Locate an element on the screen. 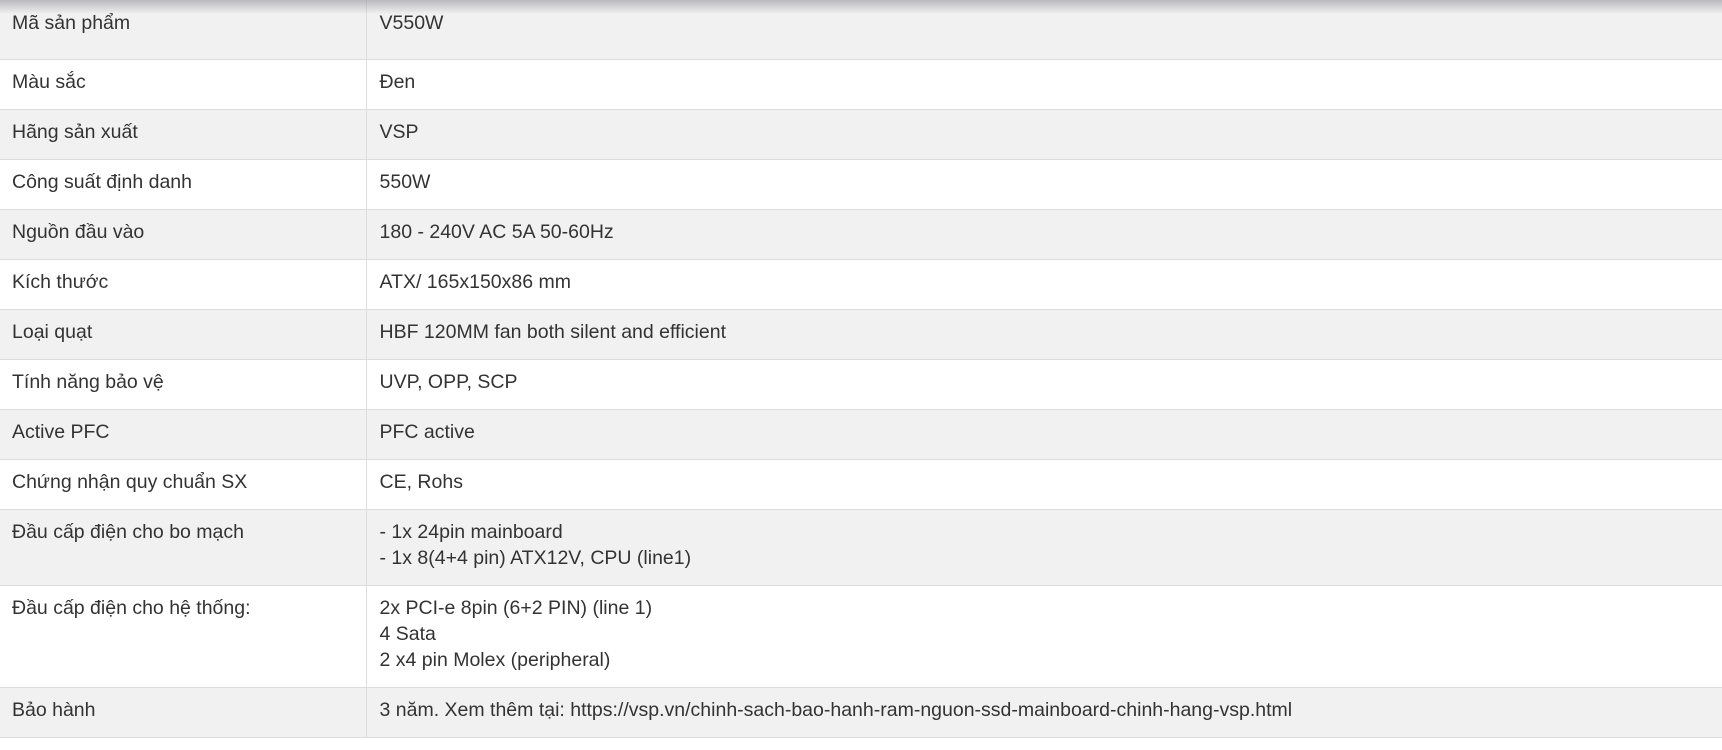 This screenshot has width=1722, height=750. table-row: Hãng sản xuất VSP is located at coordinates (861, 134).